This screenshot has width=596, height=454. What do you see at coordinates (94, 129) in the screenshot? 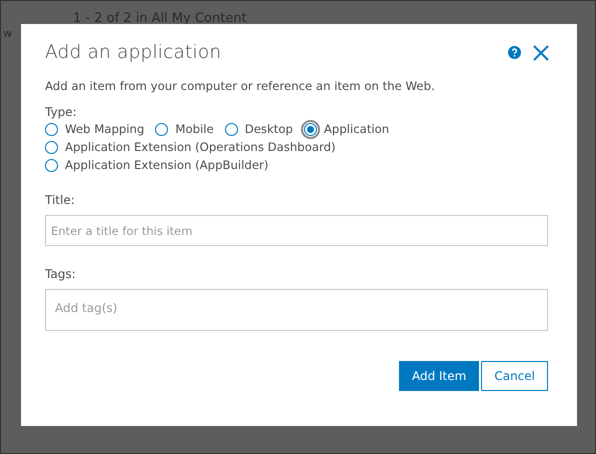
I see `type-radio-option: Web Mapping` at bounding box center [94, 129].